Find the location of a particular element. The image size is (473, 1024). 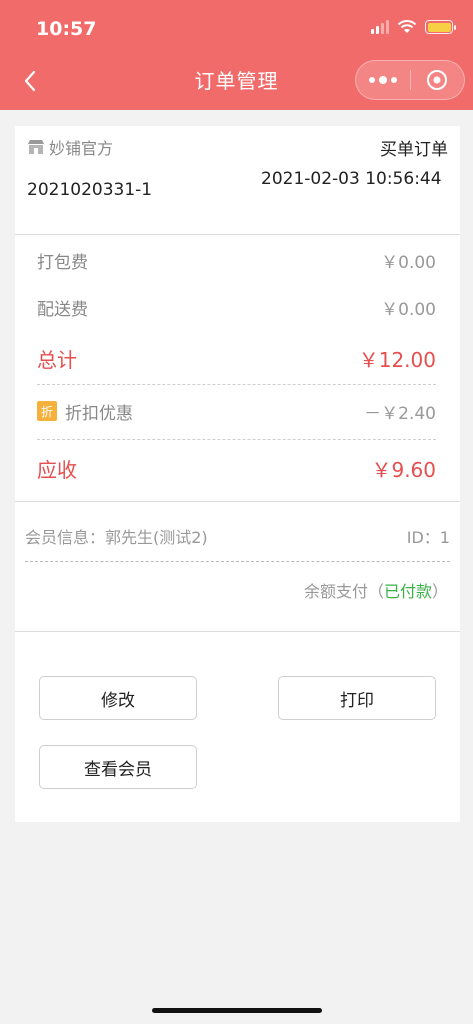

delivery-fee-value: ￥0.00 is located at coordinates (408, 309).